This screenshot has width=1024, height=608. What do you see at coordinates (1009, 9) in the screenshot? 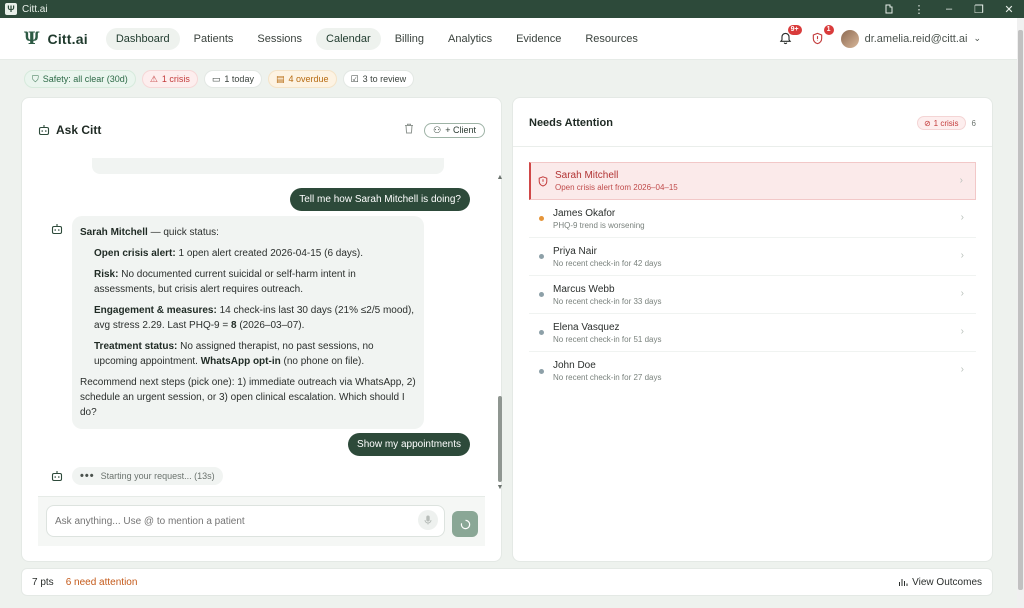
I see `close-button: ✕` at bounding box center [1009, 9].